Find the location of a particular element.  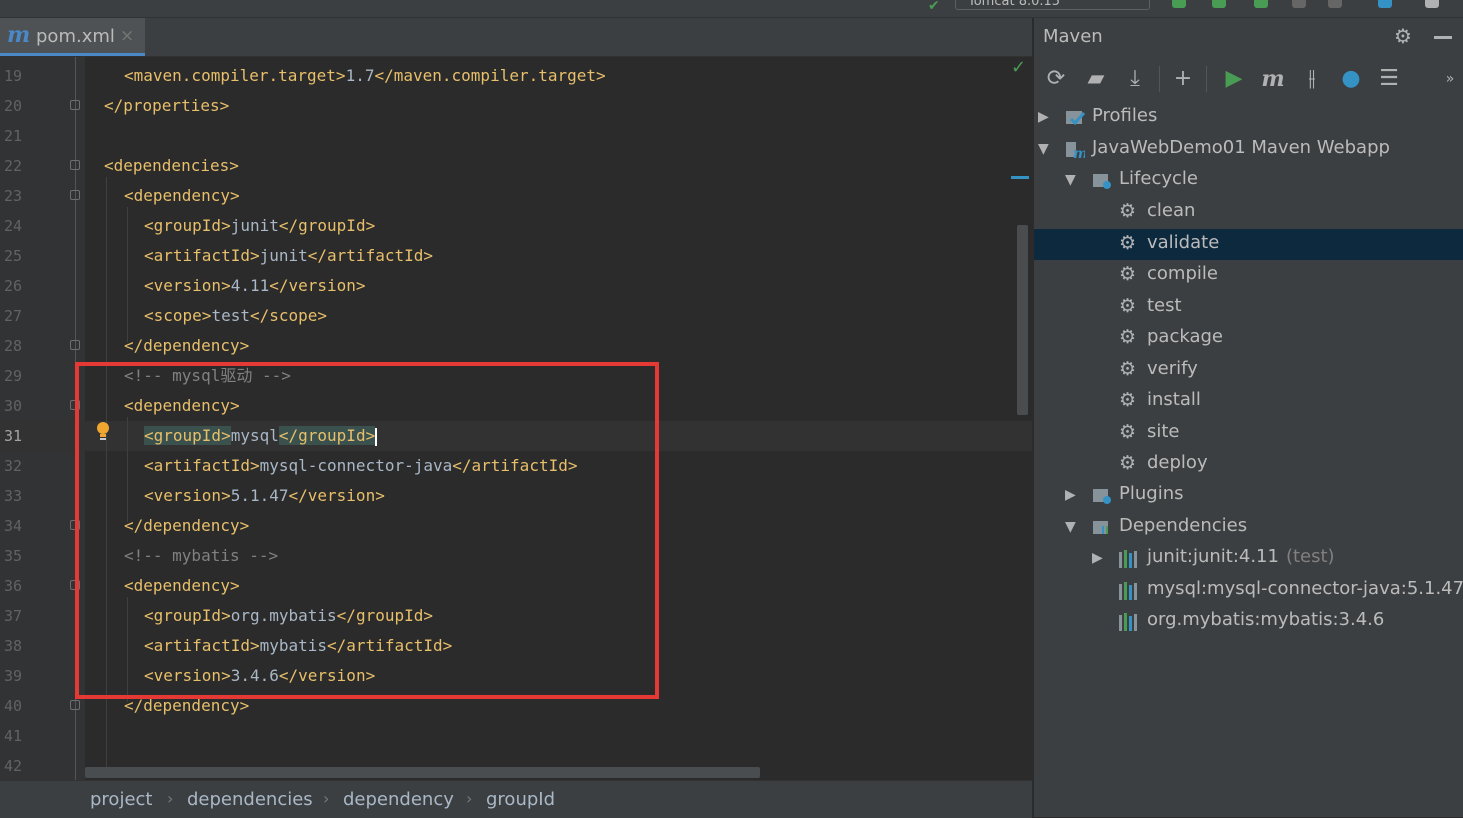

xml-tag: </groupId> is located at coordinates (384, 615).